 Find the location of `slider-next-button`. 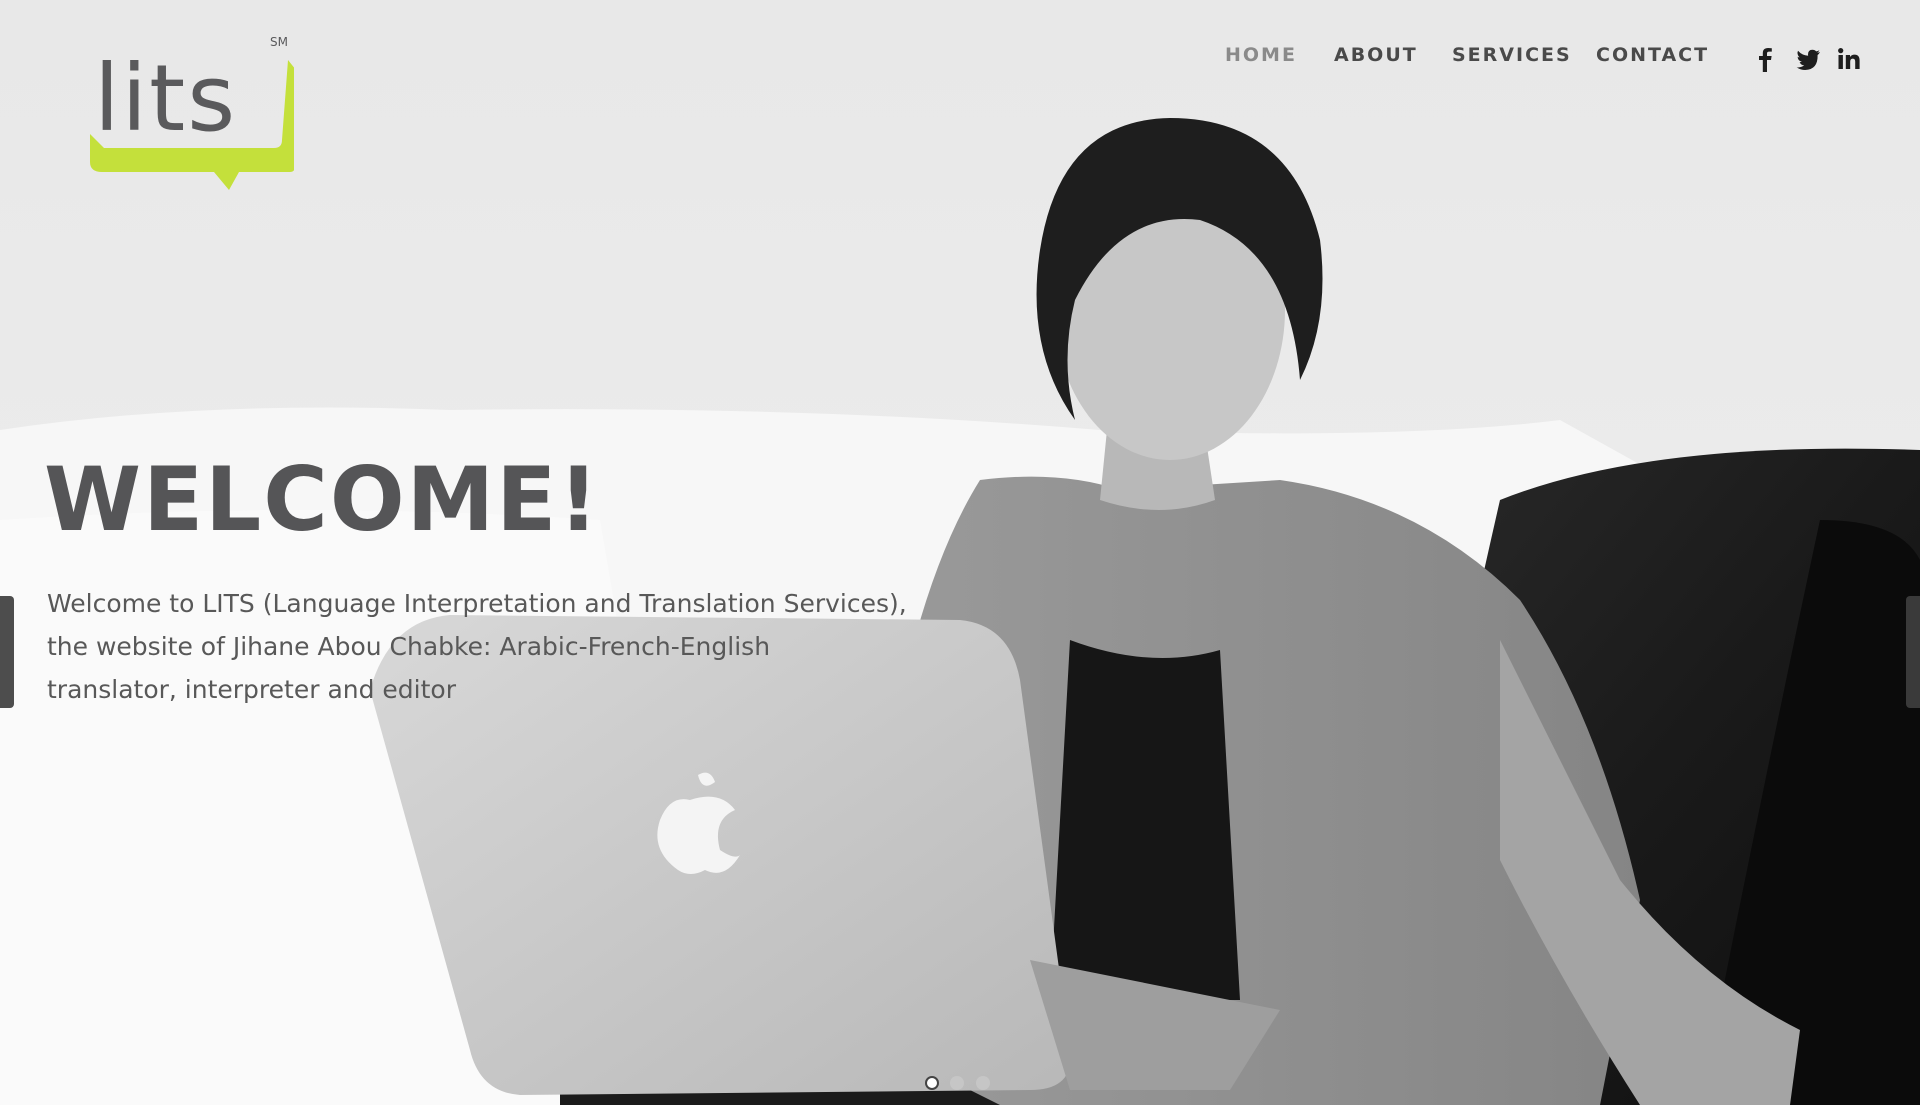

slider-next-button is located at coordinates (1913, 652).